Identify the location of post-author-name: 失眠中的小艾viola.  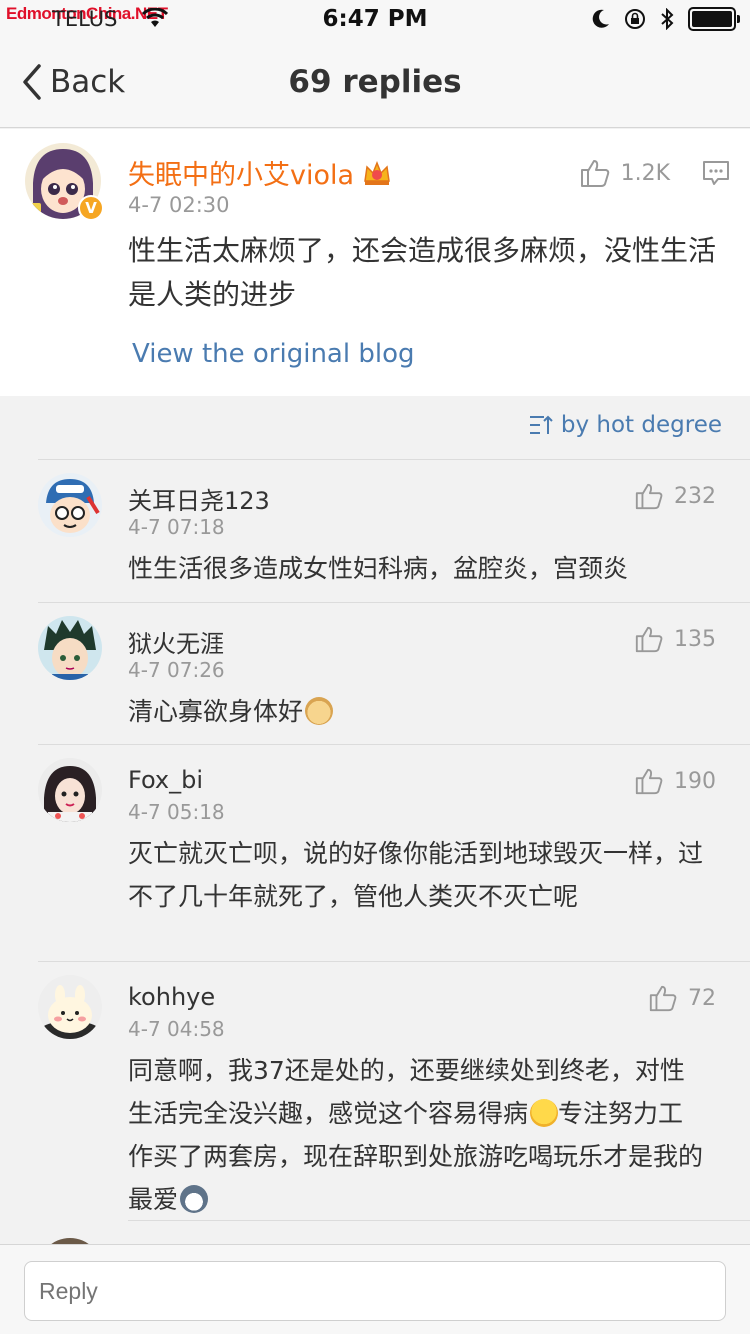
(260, 172).